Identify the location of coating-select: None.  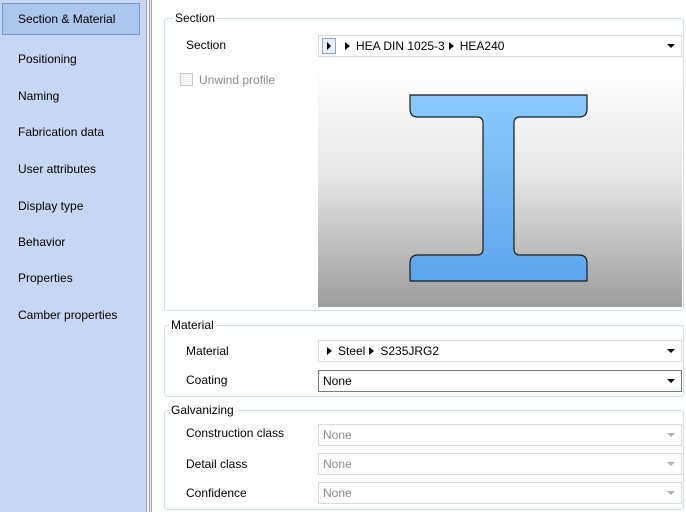
(500, 381).